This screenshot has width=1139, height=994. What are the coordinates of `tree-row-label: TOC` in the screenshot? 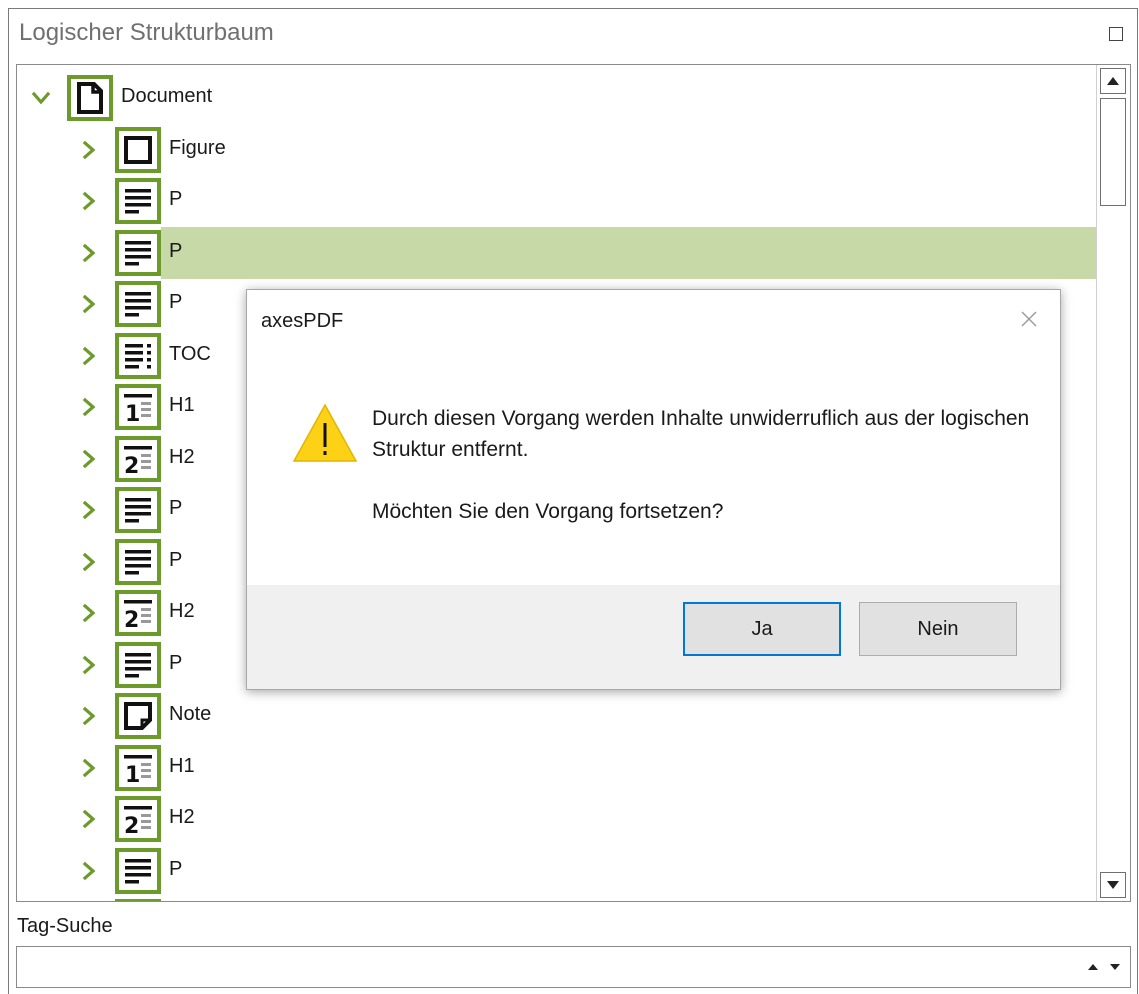 It's located at (190, 353).